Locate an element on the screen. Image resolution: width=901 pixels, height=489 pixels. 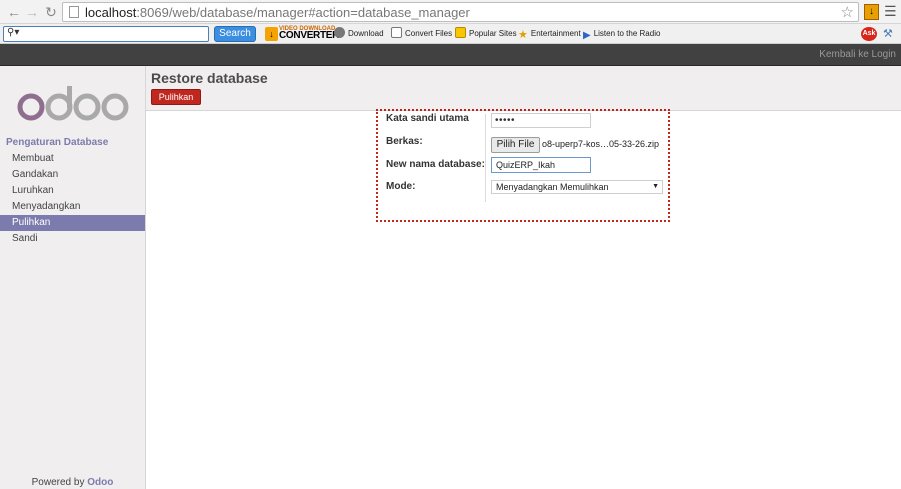
master-password-label: Kata sandi utama is located at coordinates (427, 118).